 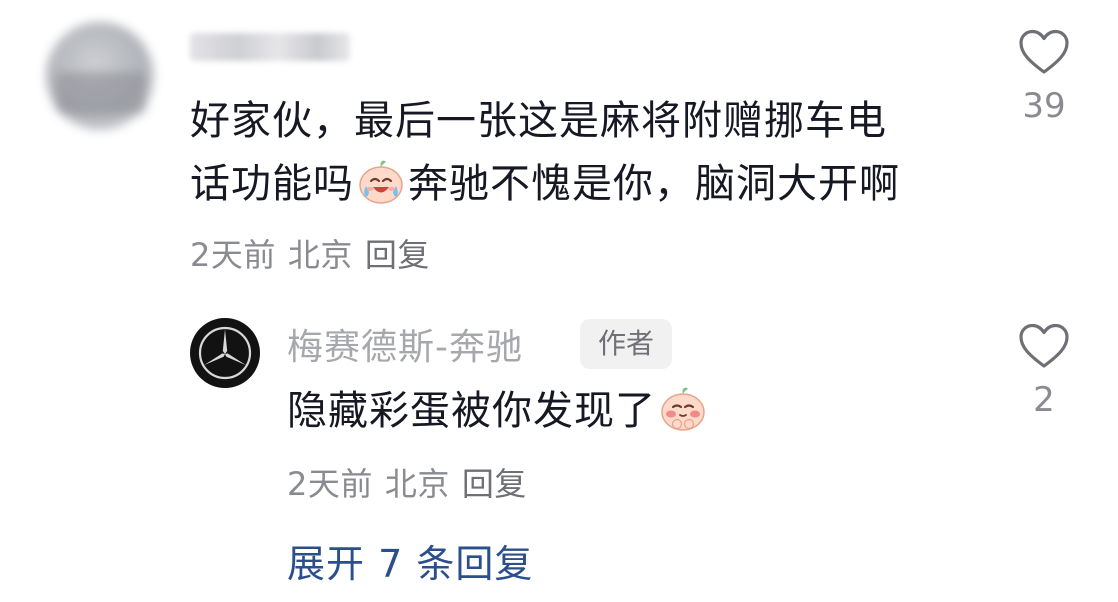 What do you see at coordinates (233, 255) in the screenshot?
I see `comment-time: 2天前` at bounding box center [233, 255].